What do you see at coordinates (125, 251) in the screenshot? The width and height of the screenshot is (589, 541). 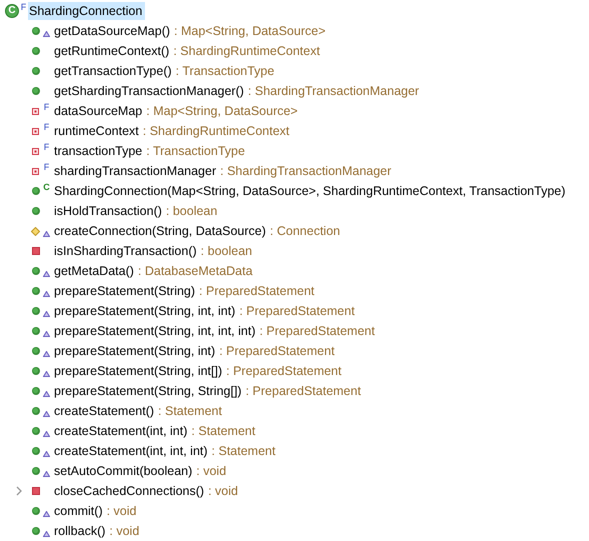 I see `method-name: isInShardingTransaction()` at bounding box center [125, 251].